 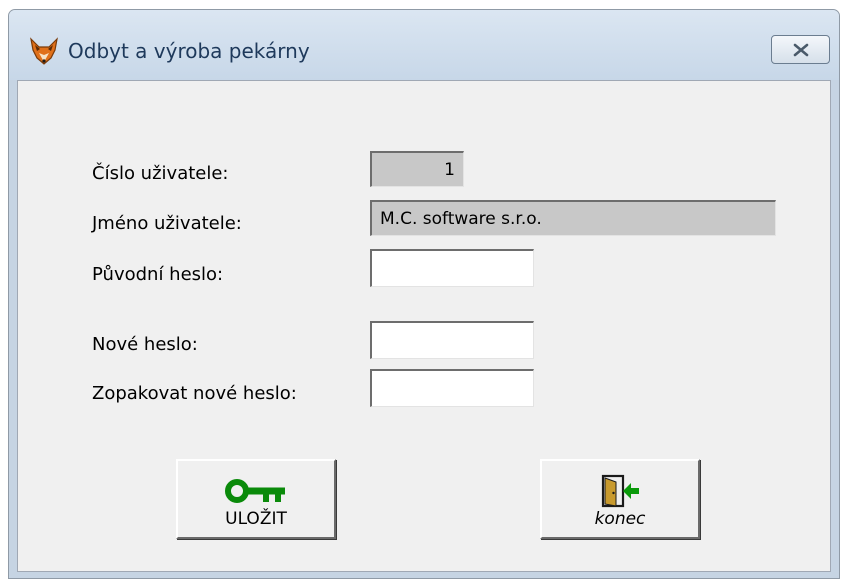 What do you see at coordinates (424, 45) in the screenshot?
I see `title-bar: Odbyt a výroba pekárny` at bounding box center [424, 45].